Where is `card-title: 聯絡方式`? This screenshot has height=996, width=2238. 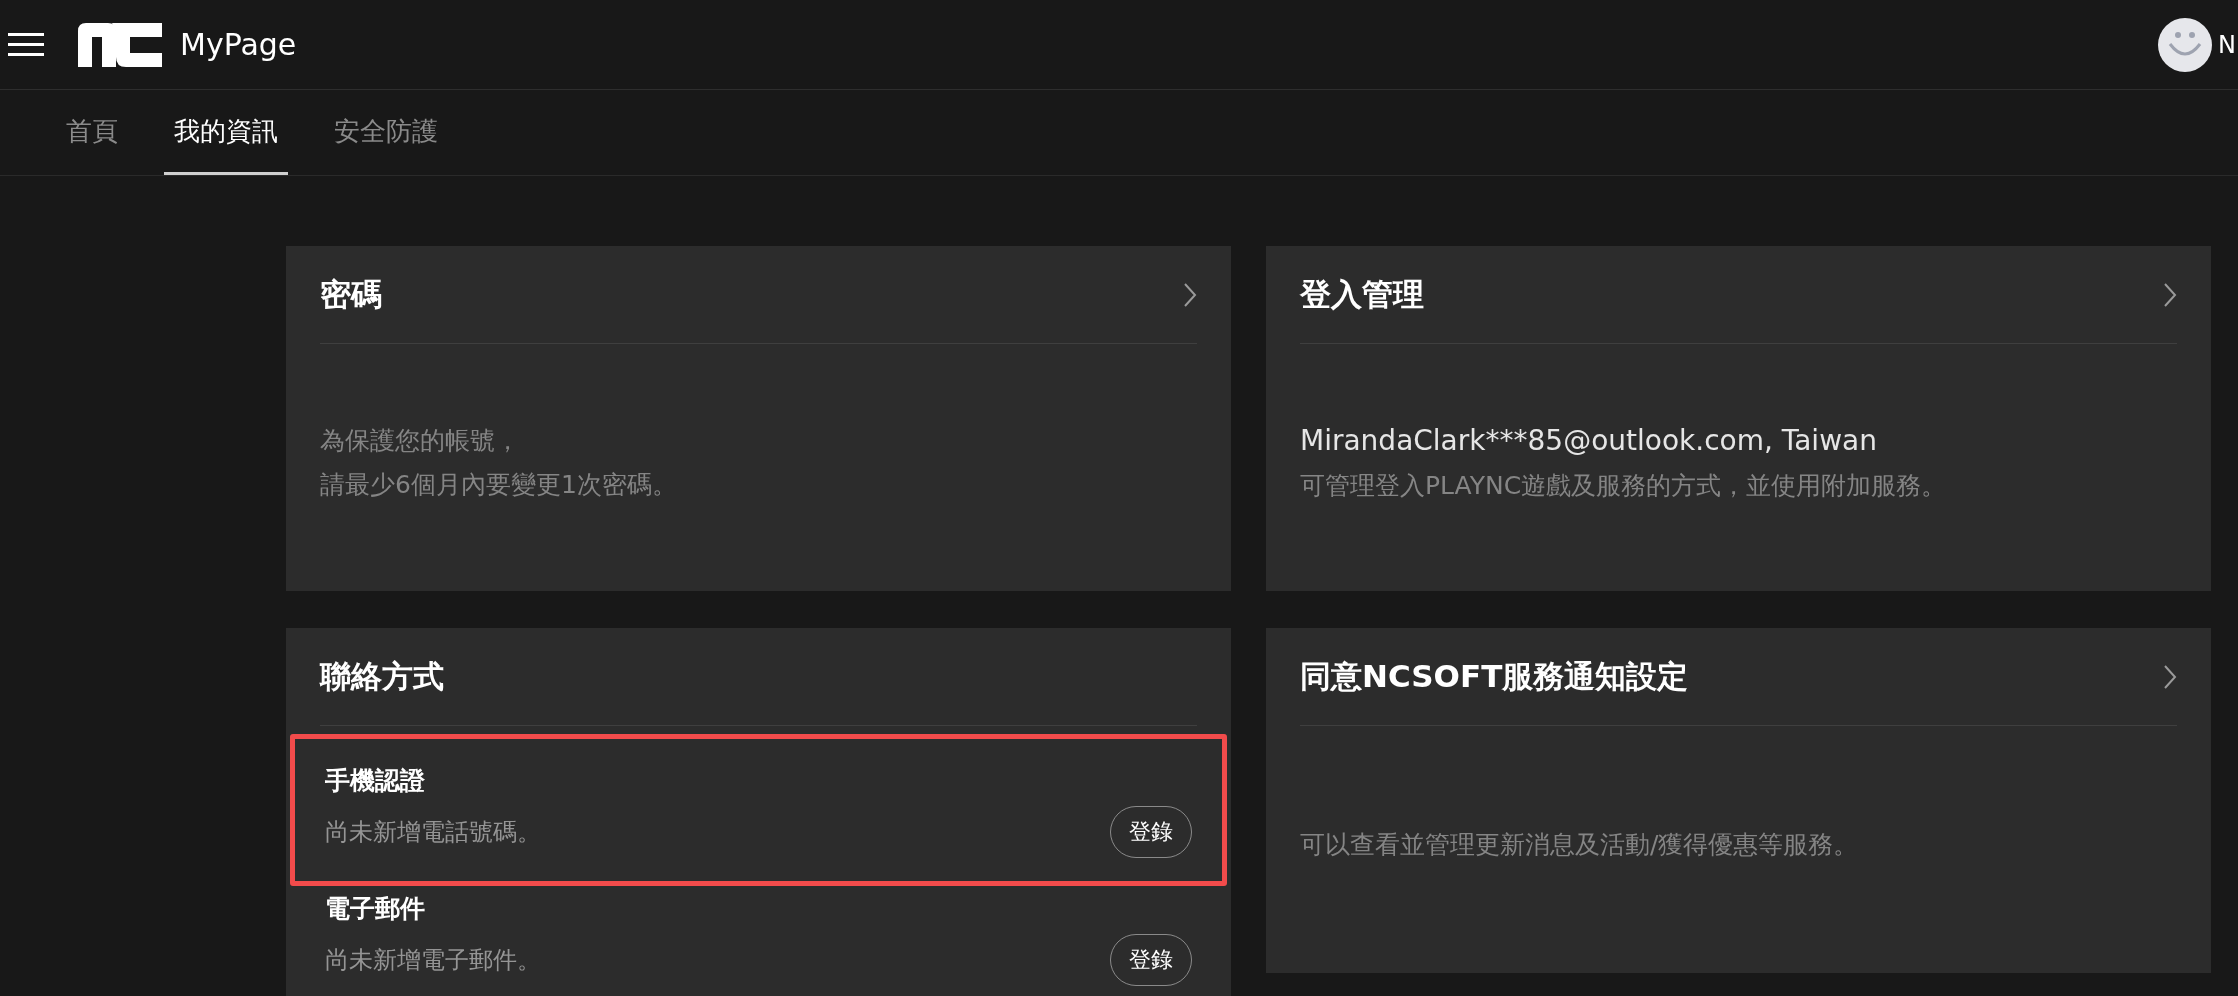
card-title: 聯絡方式 is located at coordinates (382, 677).